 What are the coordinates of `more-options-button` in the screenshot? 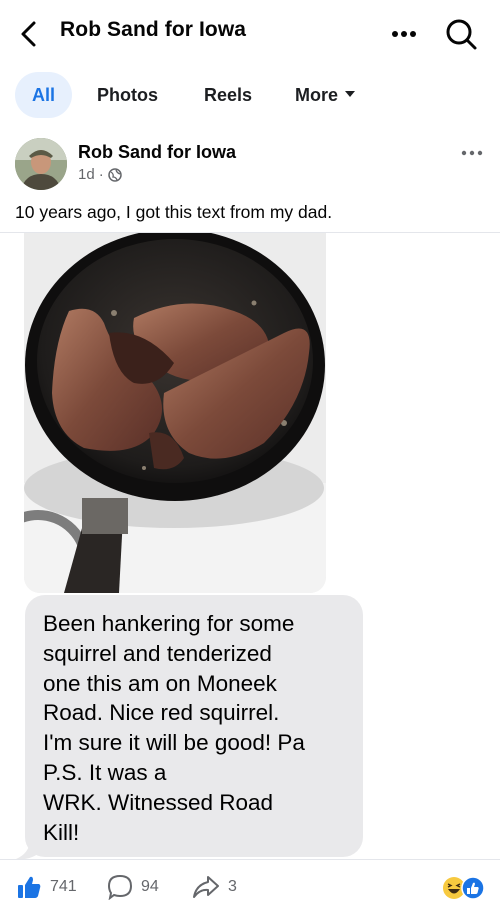 It's located at (405, 34).